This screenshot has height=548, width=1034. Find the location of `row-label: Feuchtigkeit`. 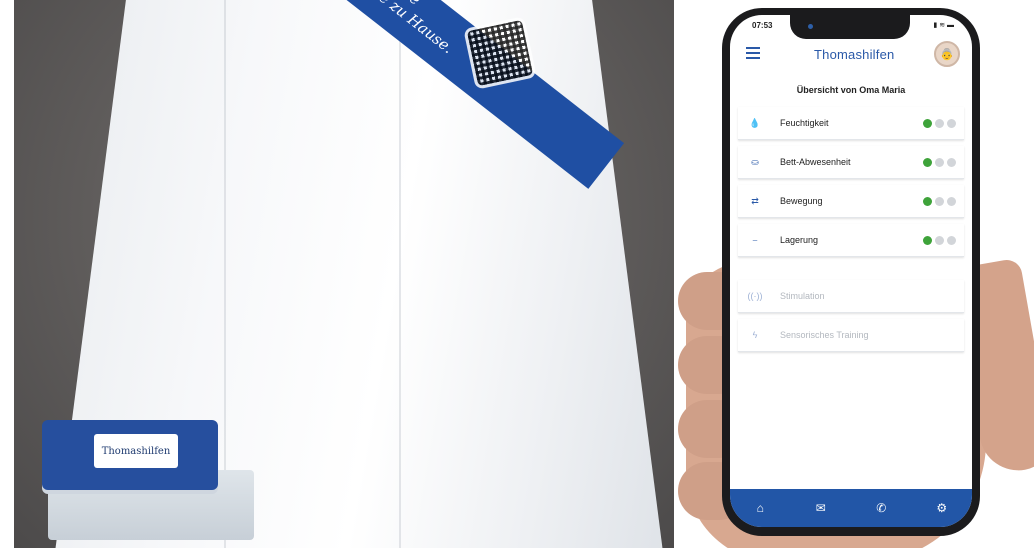

row-label: Feuchtigkeit is located at coordinates (804, 123).